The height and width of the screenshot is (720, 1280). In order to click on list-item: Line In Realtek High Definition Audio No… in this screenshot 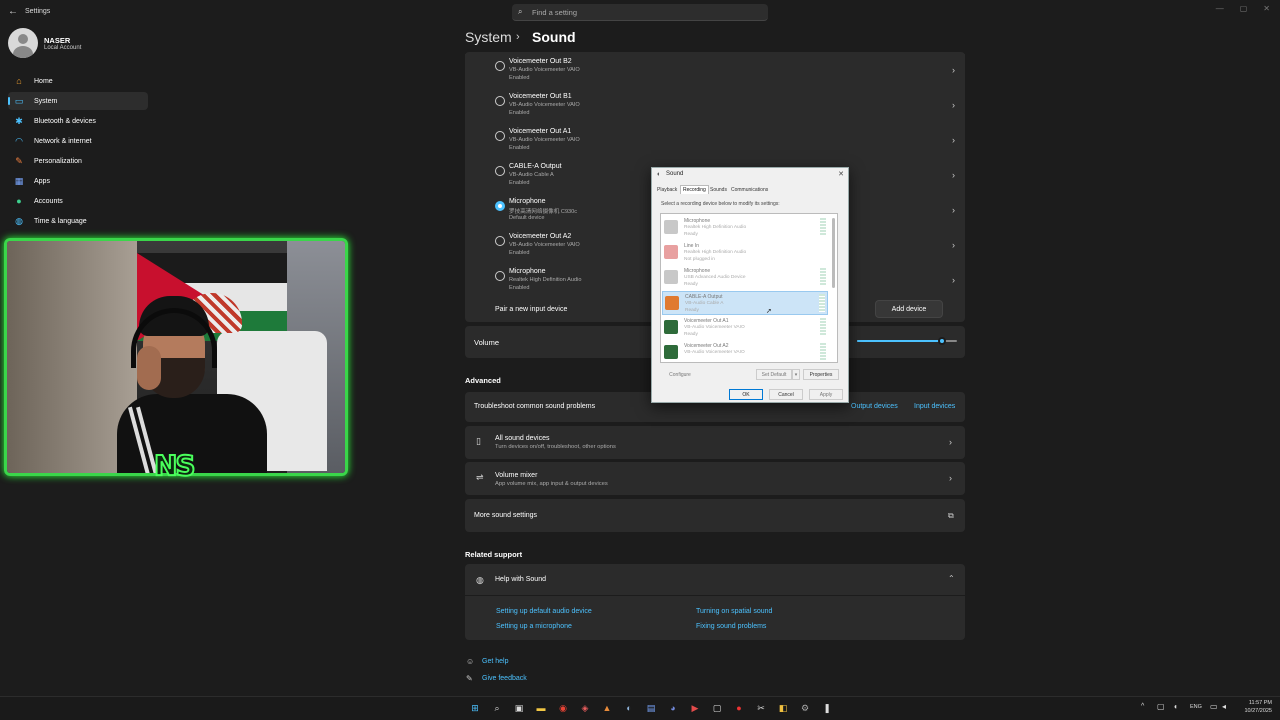, I will do `click(745, 253)`.